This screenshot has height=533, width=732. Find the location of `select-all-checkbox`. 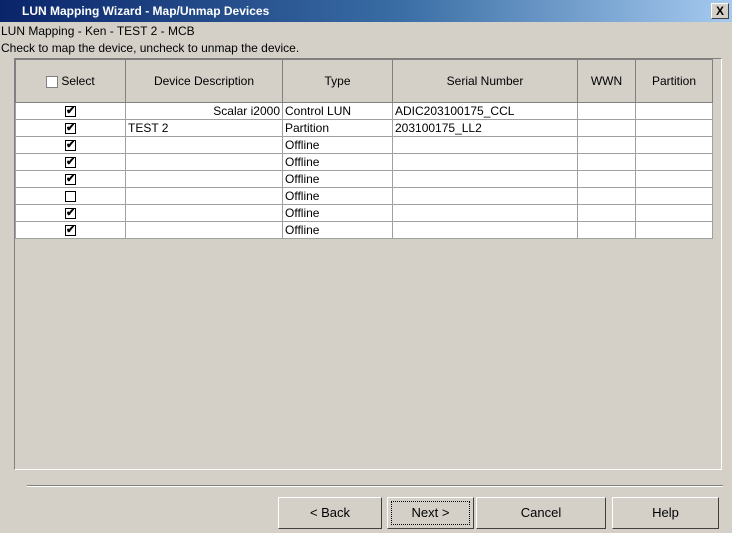

select-all-checkbox is located at coordinates (52, 81).